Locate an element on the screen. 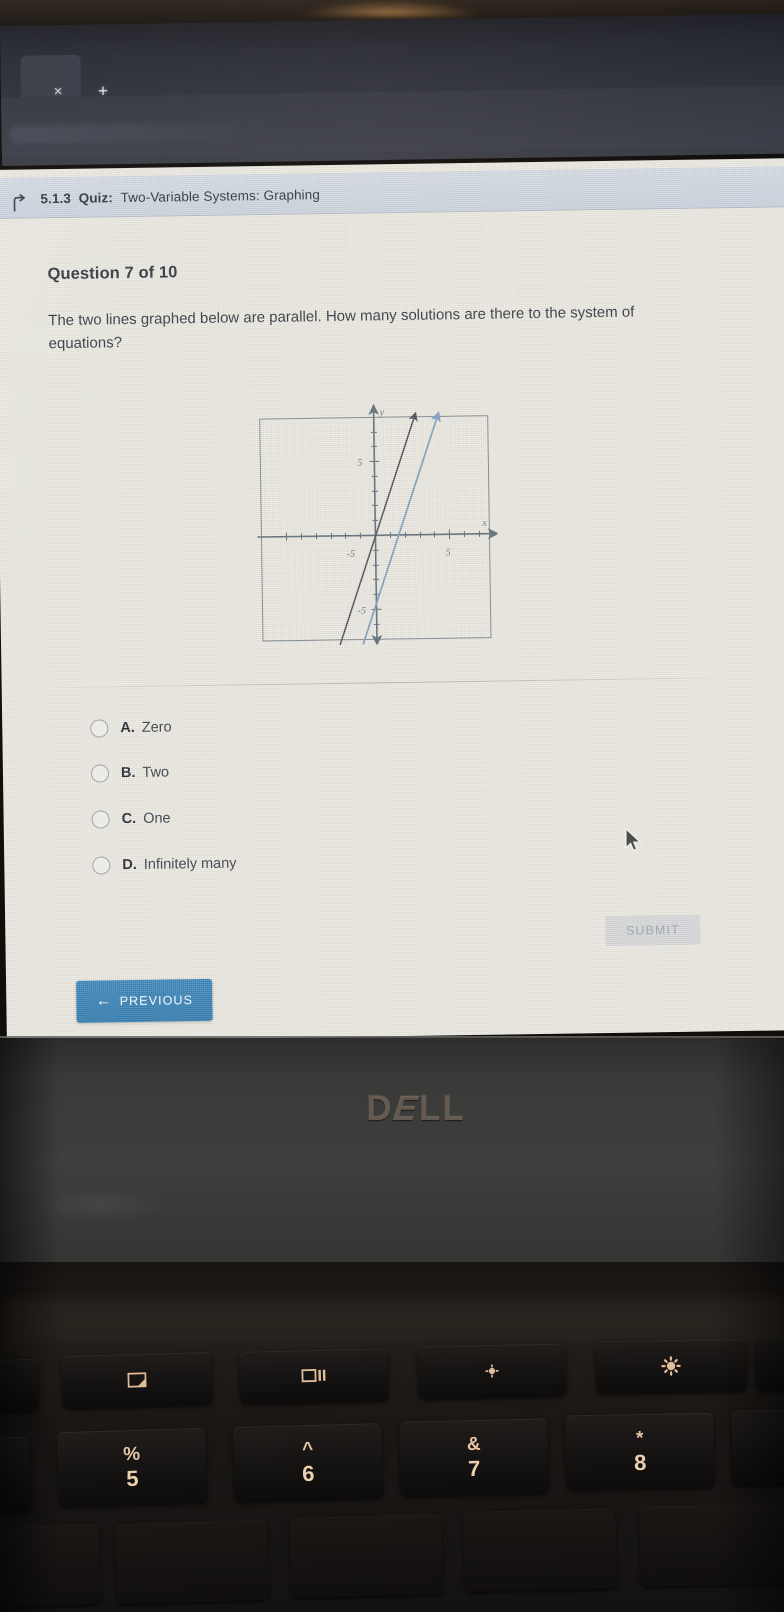  number-key-partial-right is located at coordinates (757, 1447).